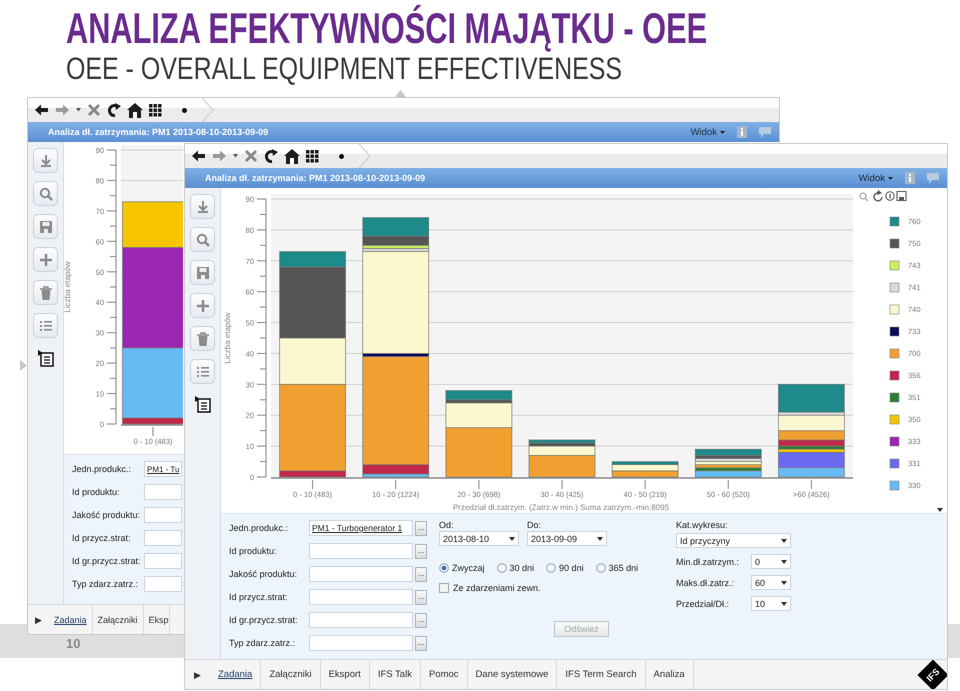 The height and width of the screenshot is (691, 960). What do you see at coordinates (864, 197) in the screenshot?
I see `zoom-icon` at bounding box center [864, 197].